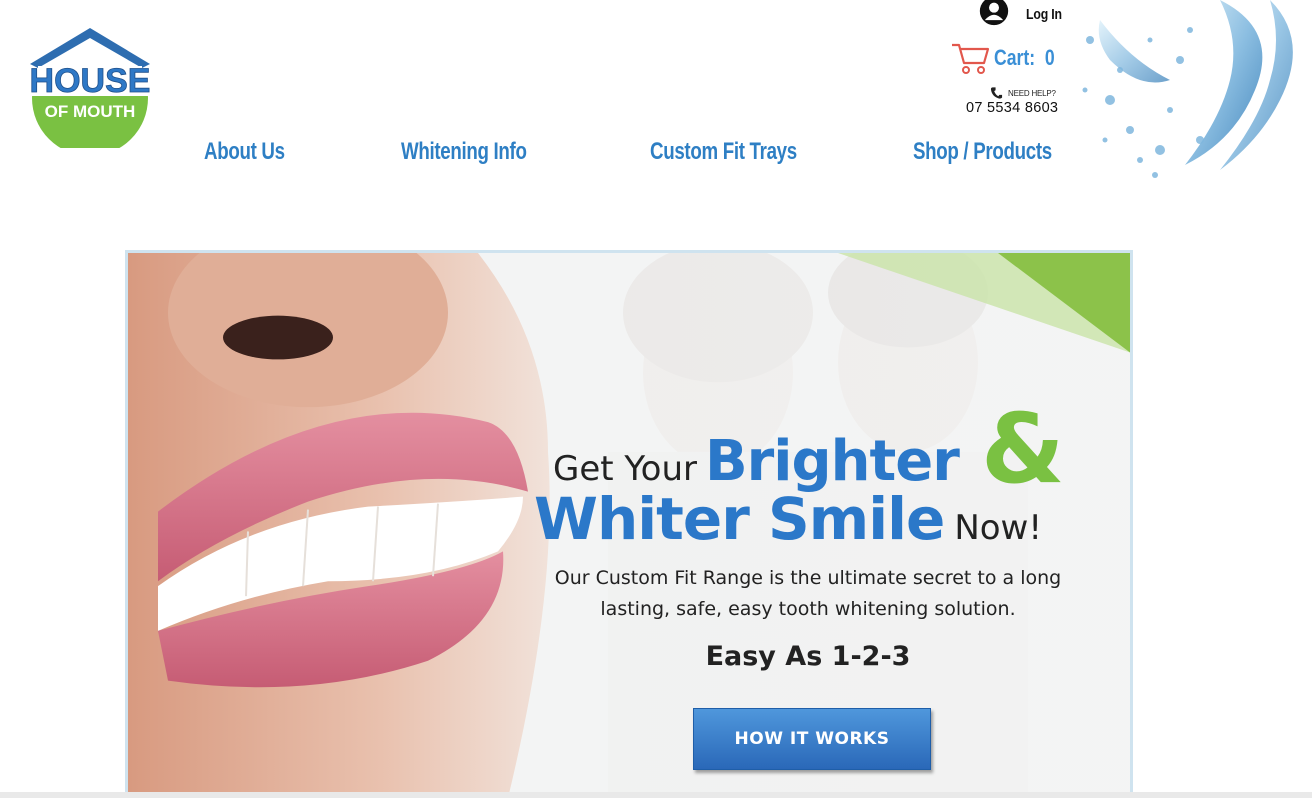  Describe the element at coordinates (656, 795) in the screenshot. I see `bottom-scroll-strip` at that location.